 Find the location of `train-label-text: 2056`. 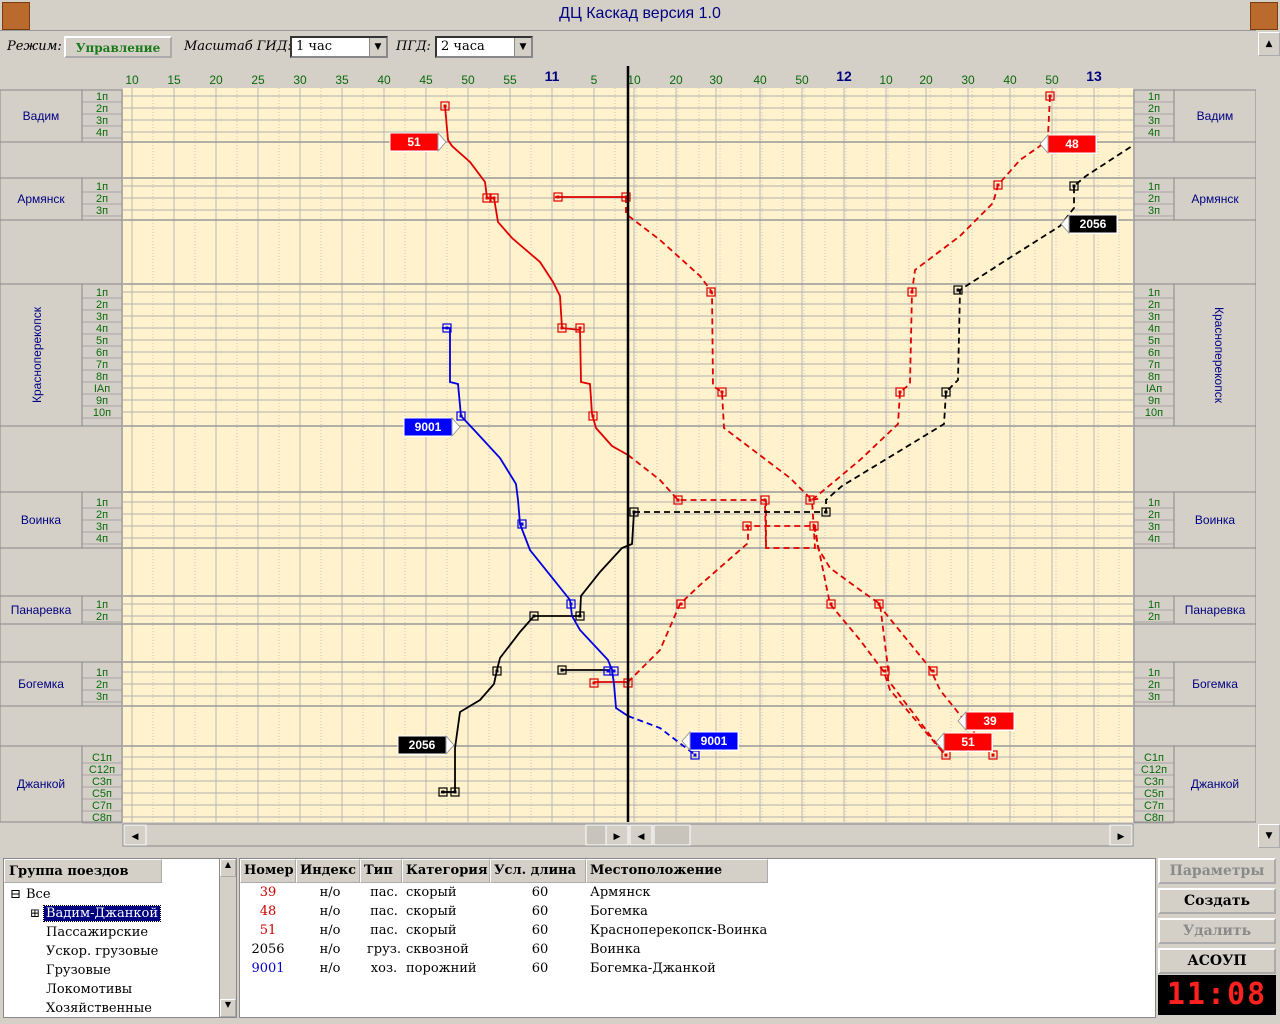

train-label-text: 2056 is located at coordinates (1093, 224).